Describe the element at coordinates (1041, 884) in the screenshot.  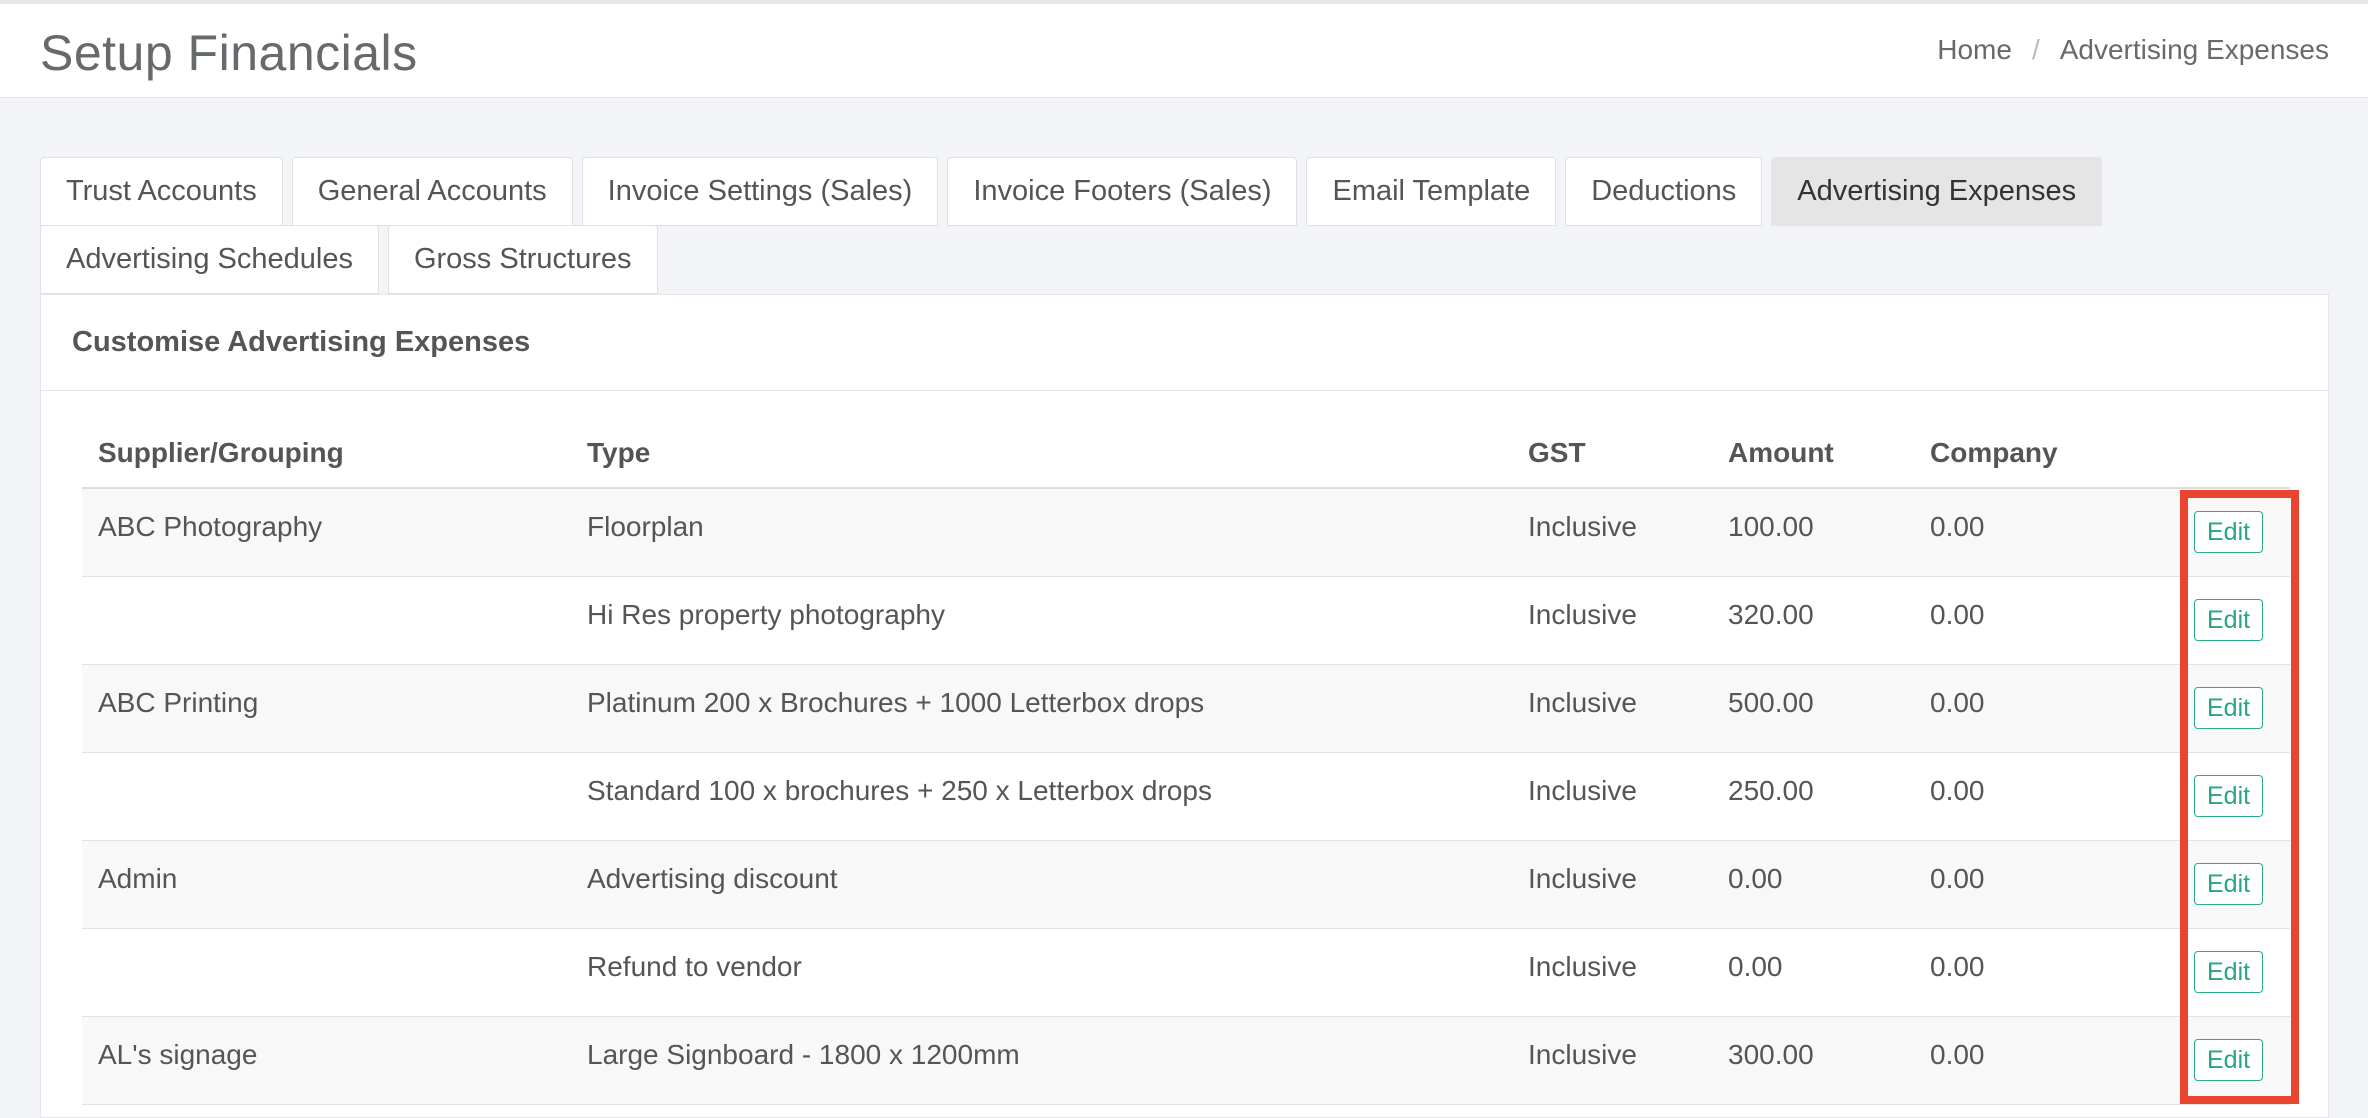
I see `cell-type: Advertising discount` at that location.